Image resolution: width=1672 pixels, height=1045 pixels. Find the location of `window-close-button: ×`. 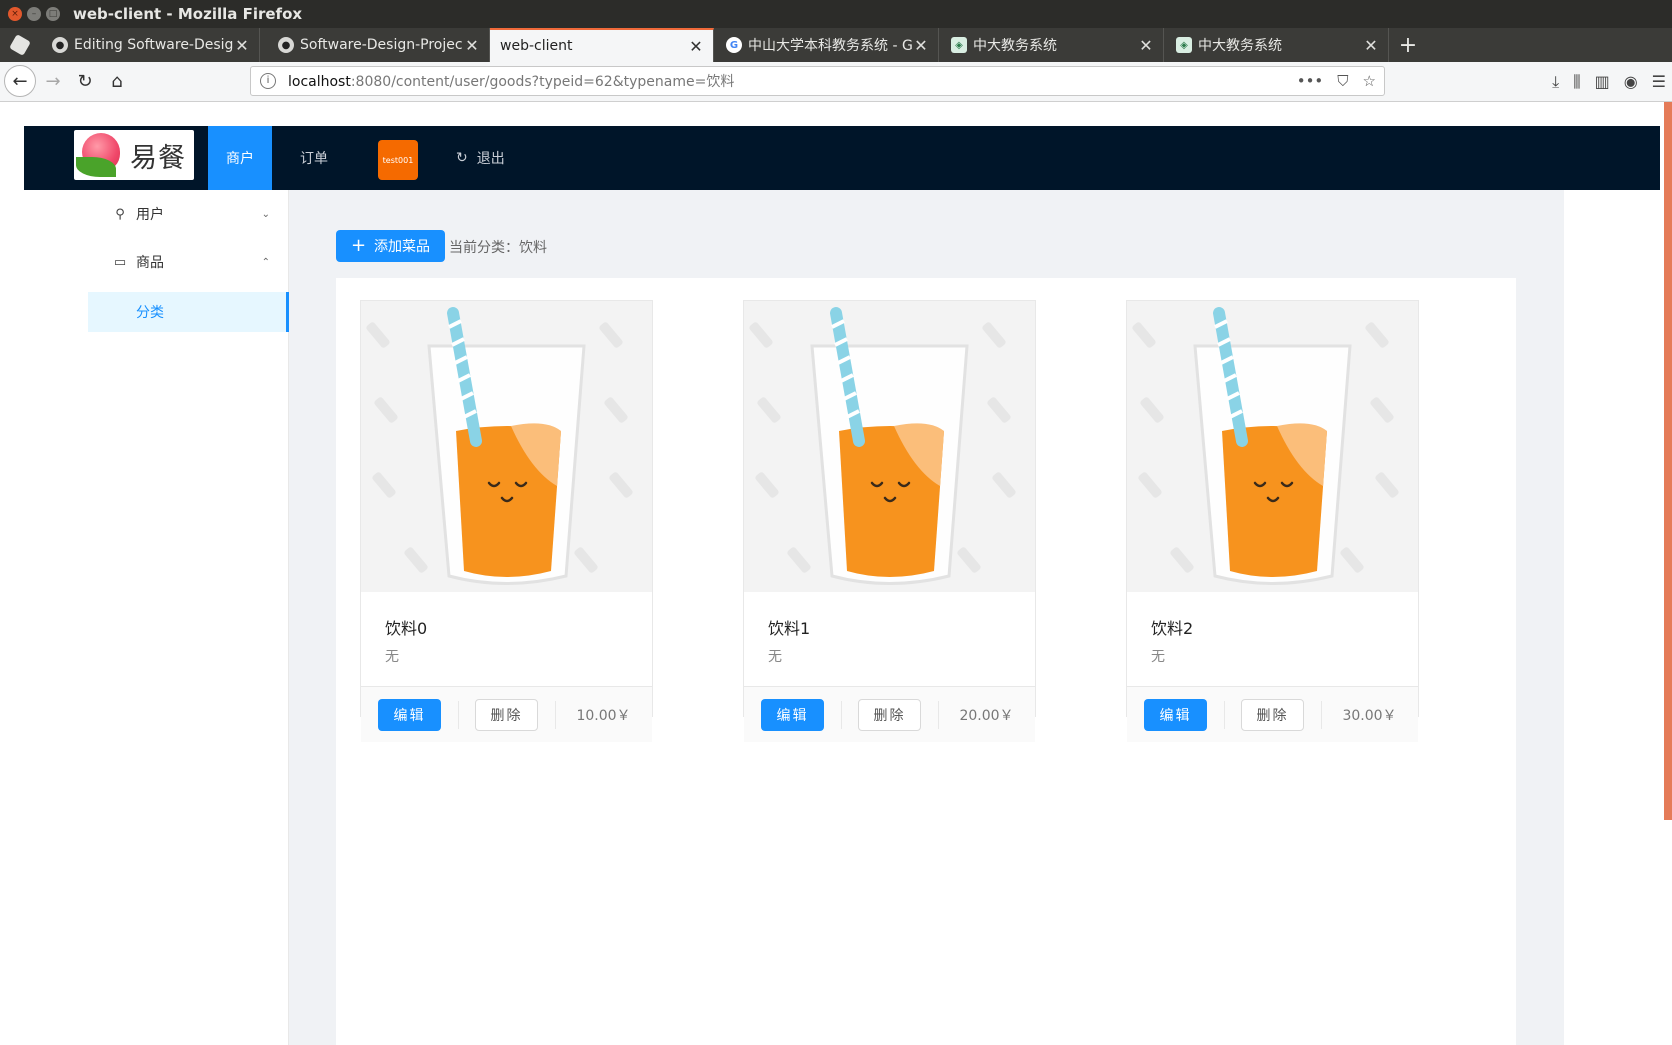

window-close-button: × is located at coordinates (15, 14).